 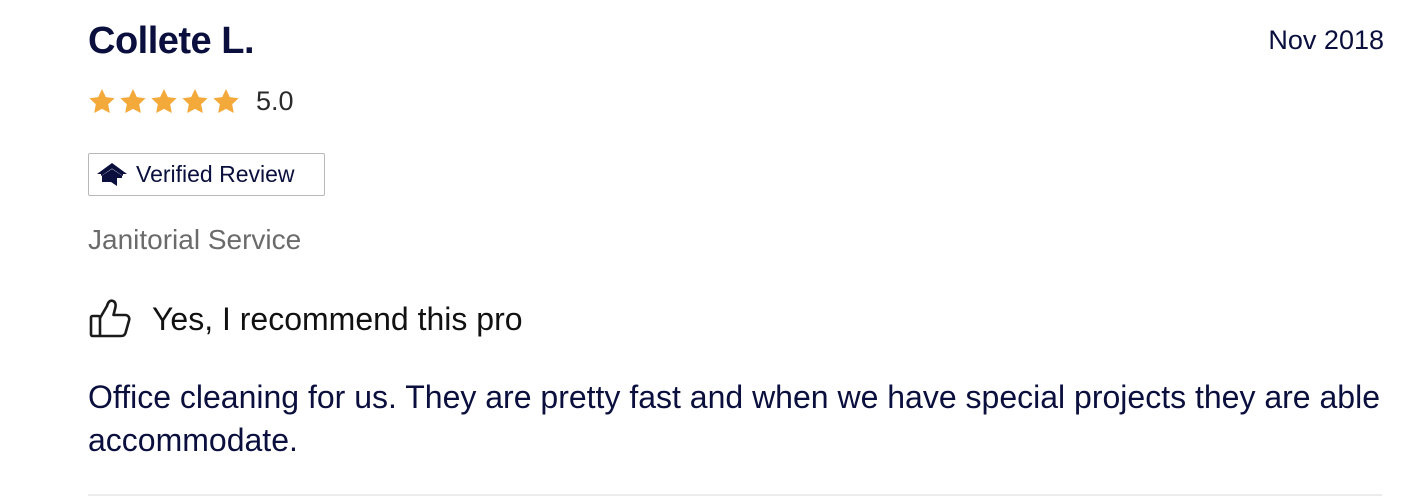 I want to click on recommendation: Yes, I recommend this pro, so click(x=305, y=319).